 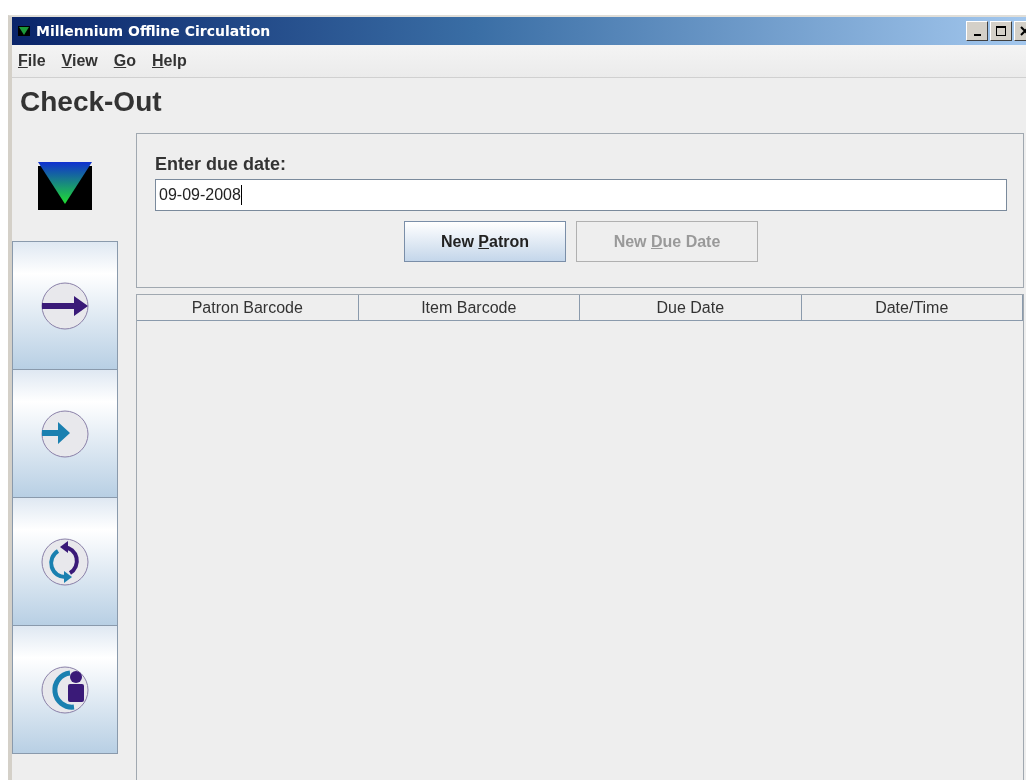 I want to click on due-date-field: 09-09-2008, so click(x=581, y=195).